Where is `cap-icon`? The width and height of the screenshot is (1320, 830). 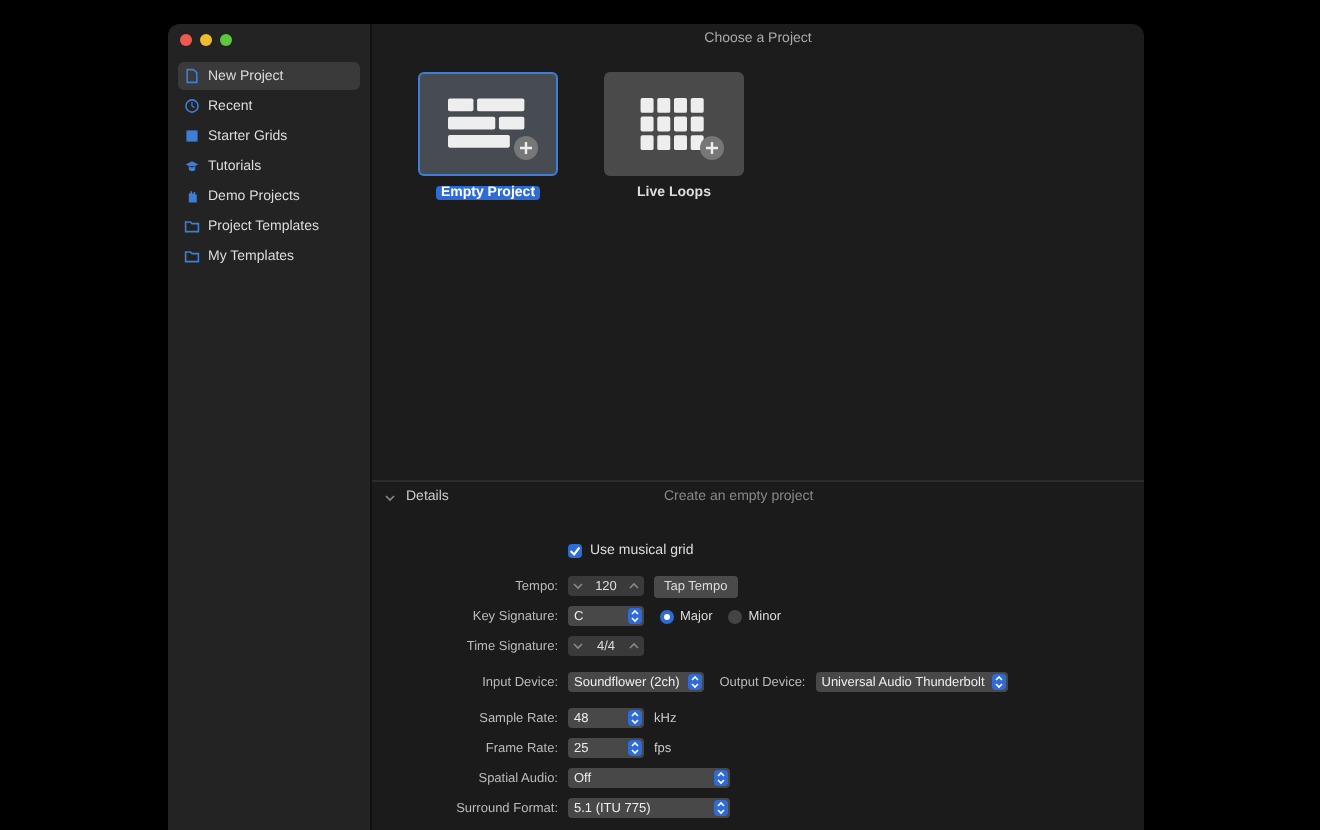 cap-icon is located at coordinates (192, 166).